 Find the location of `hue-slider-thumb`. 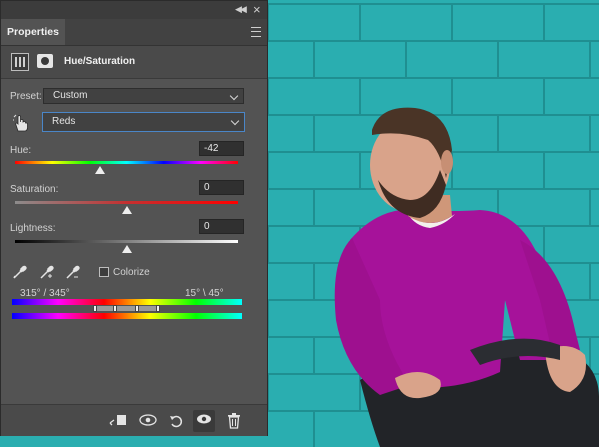

hue-slider-thumb is located at coordinates (99, 170).